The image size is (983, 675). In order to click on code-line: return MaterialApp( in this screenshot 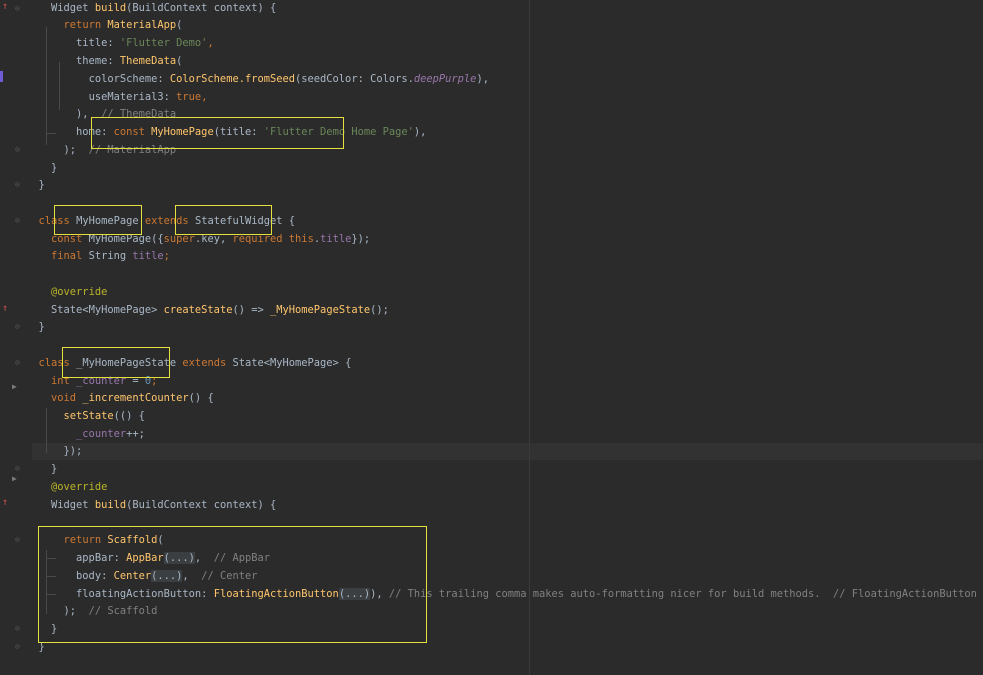, I will do `click(104, 25)`.